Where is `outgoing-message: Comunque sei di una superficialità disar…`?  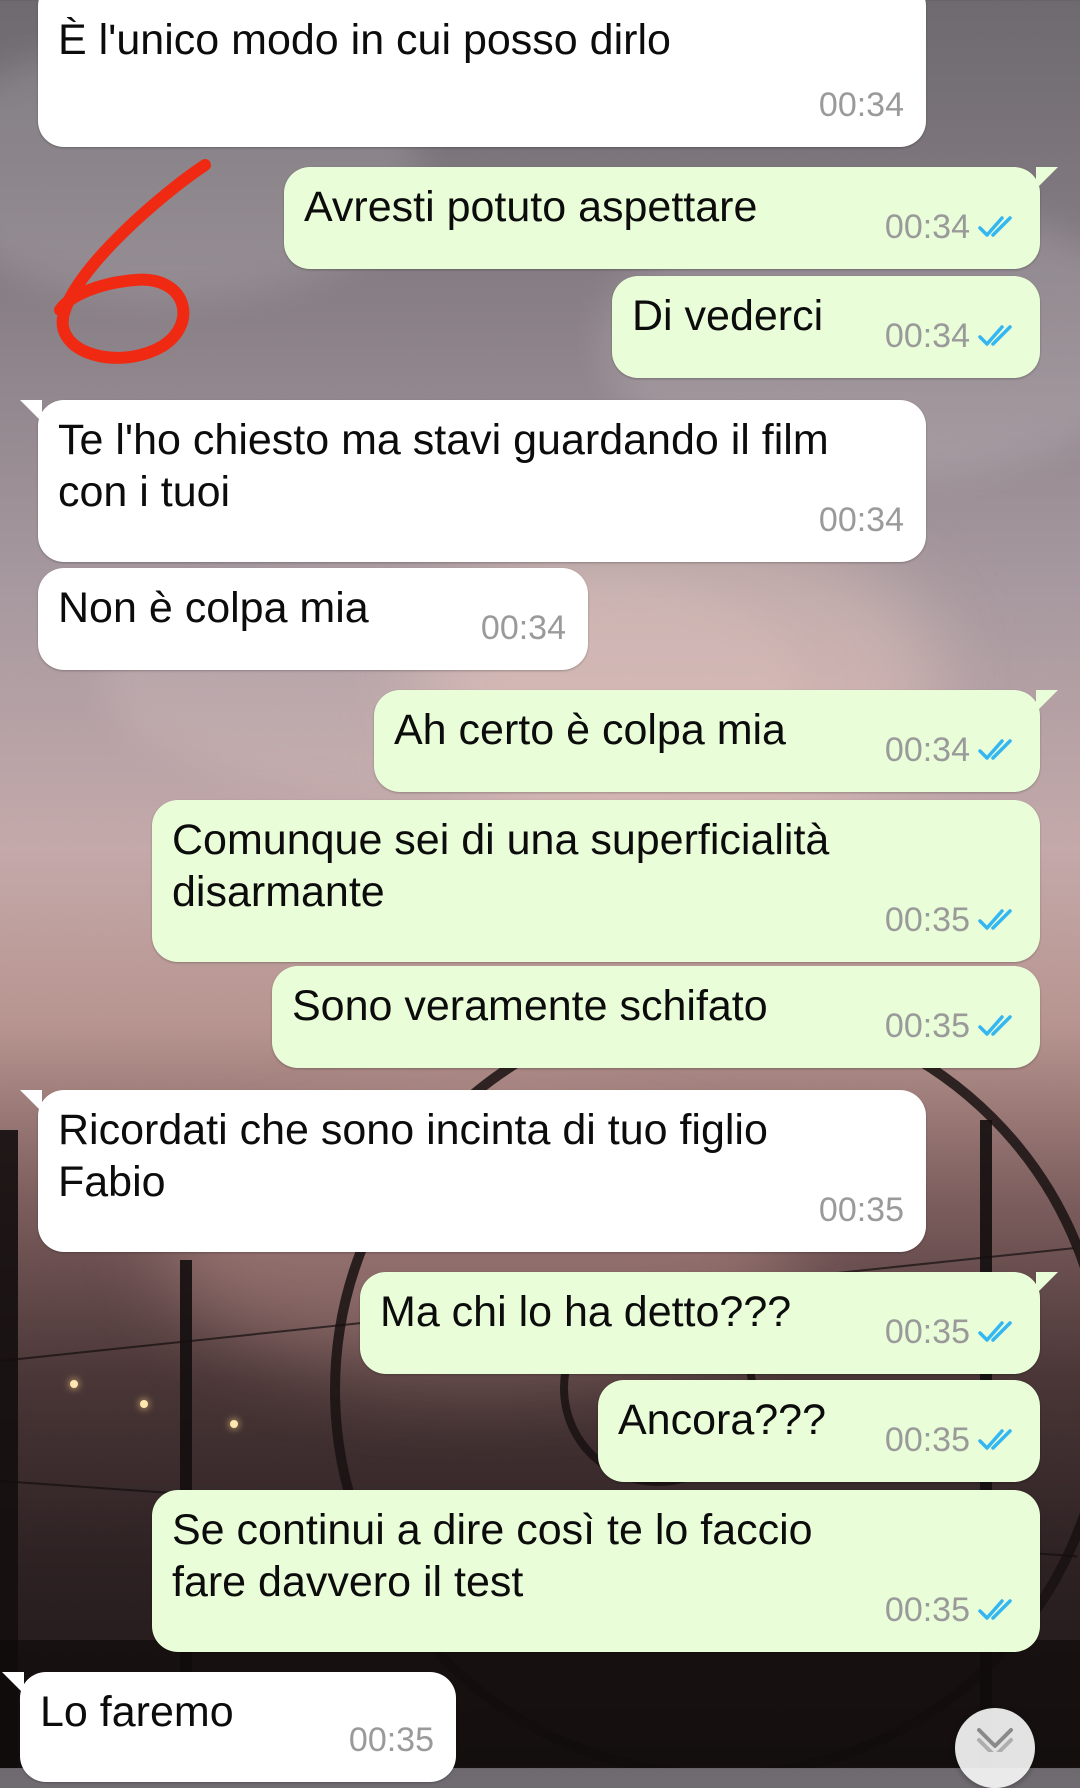 outgoing-message: Comunque sei di una superficialità disar… is located at coordinates (596, 881).